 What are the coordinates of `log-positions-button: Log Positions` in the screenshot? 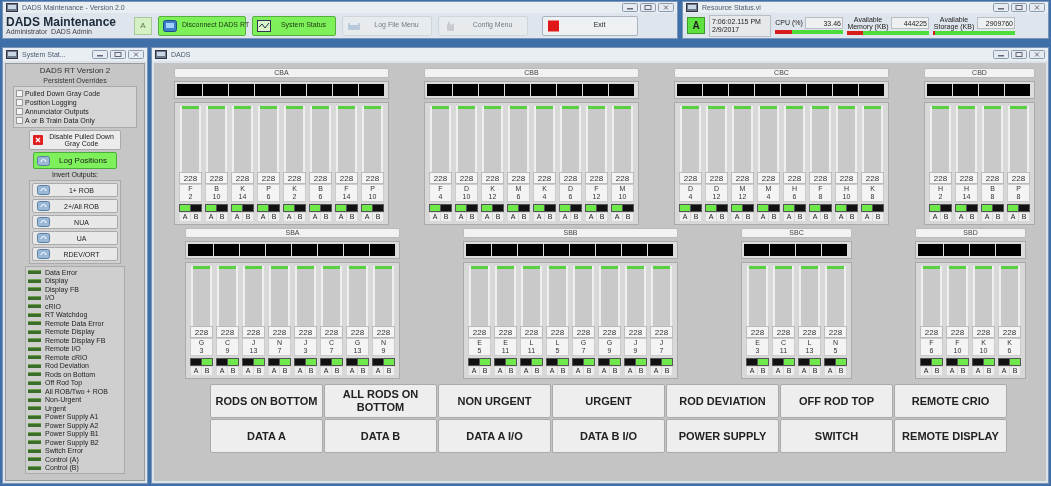 It's located at (75, 160).